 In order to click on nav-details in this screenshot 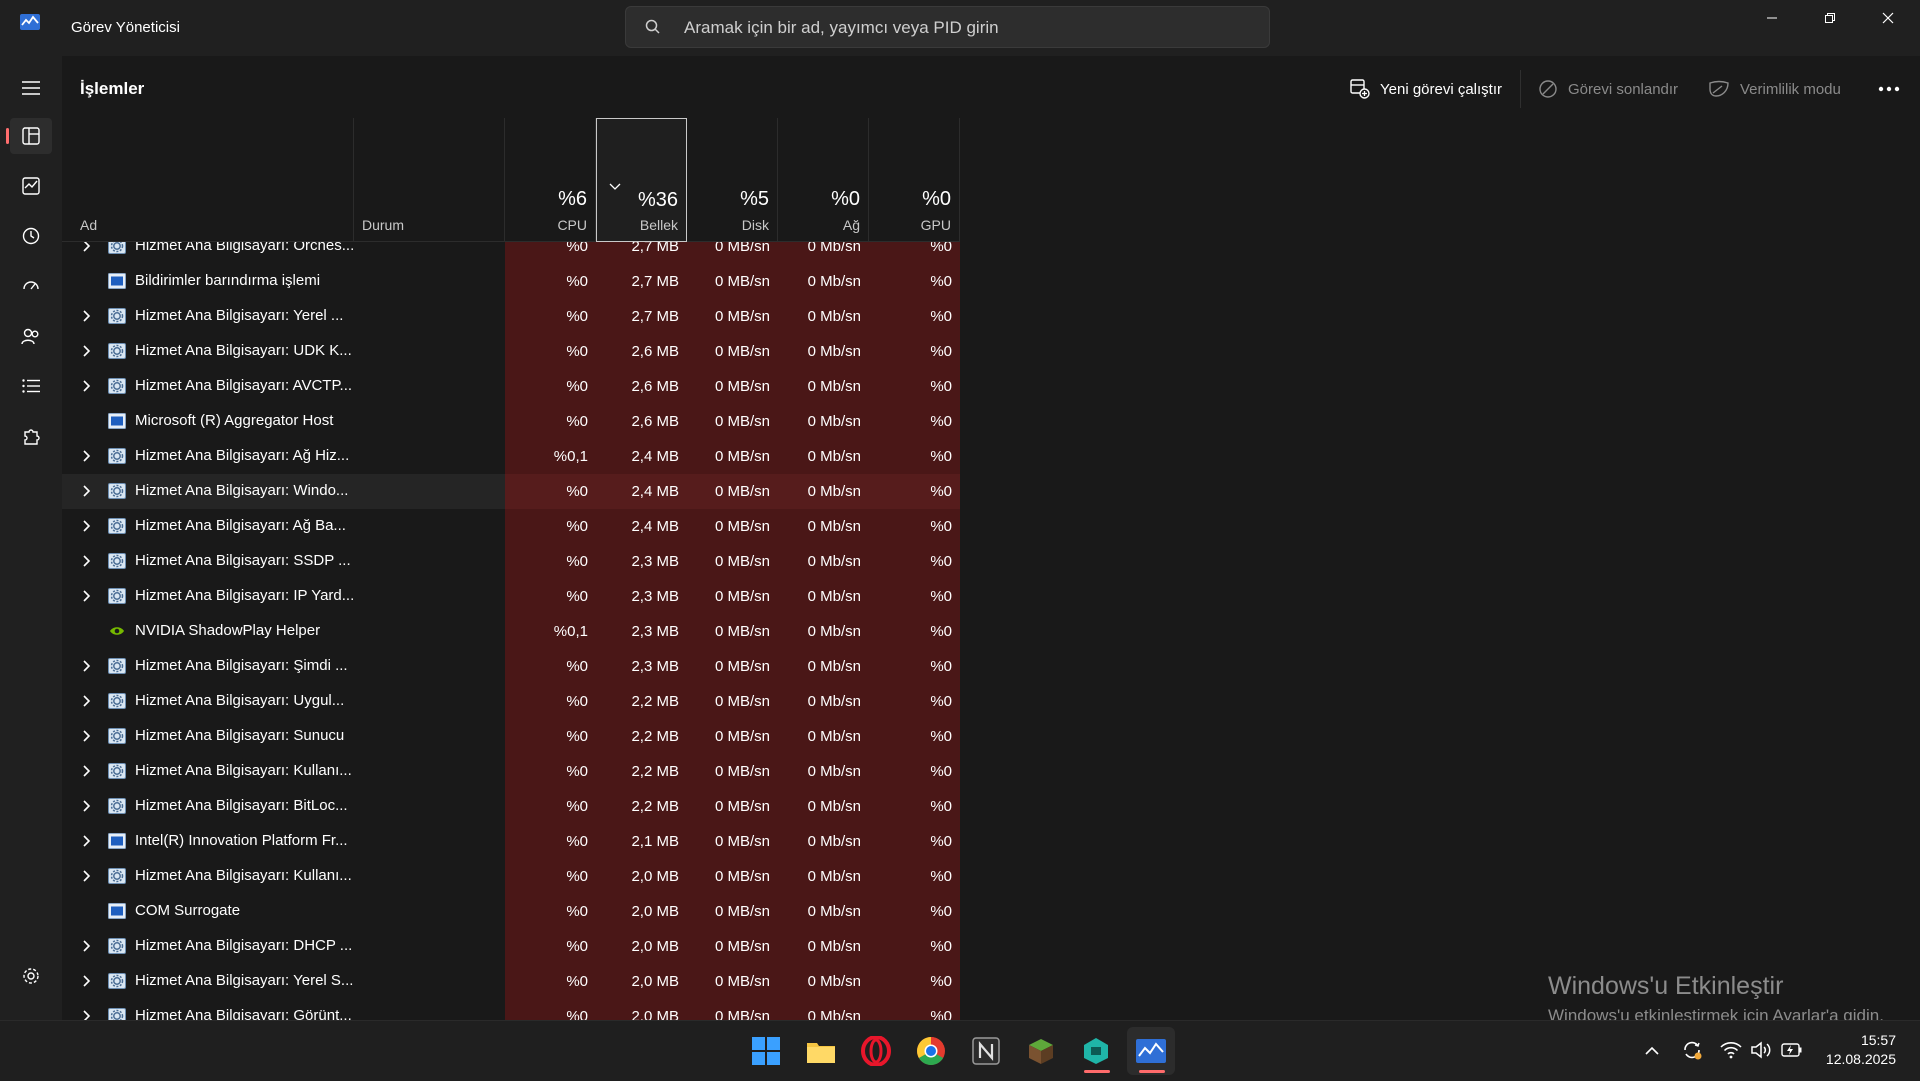, I will do `click(31, 386)`.